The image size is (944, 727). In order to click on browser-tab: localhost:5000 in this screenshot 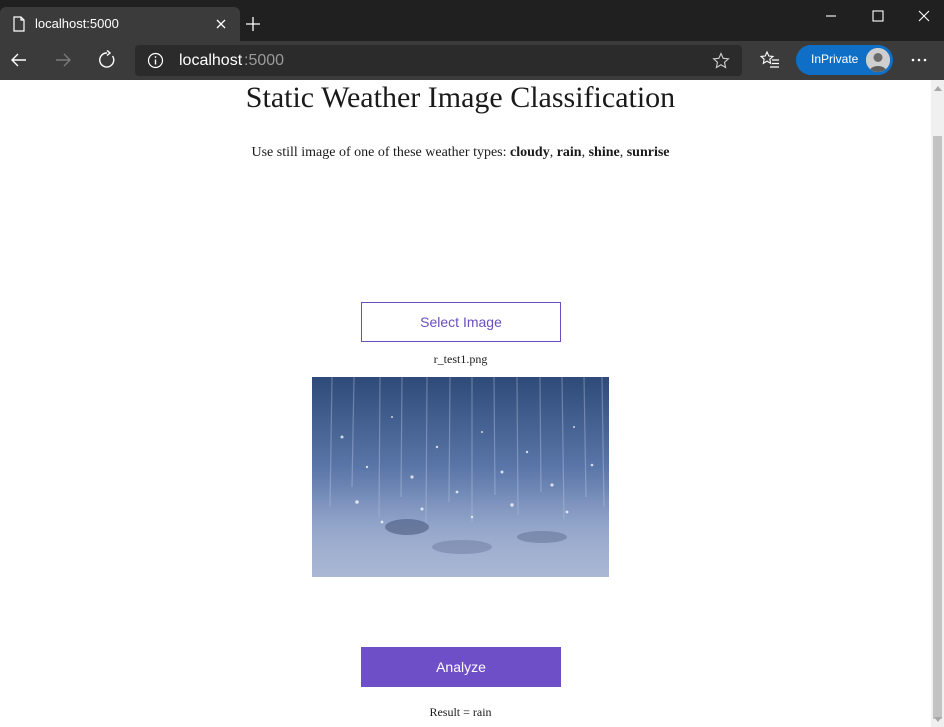, I will do `click(120, 24)`.